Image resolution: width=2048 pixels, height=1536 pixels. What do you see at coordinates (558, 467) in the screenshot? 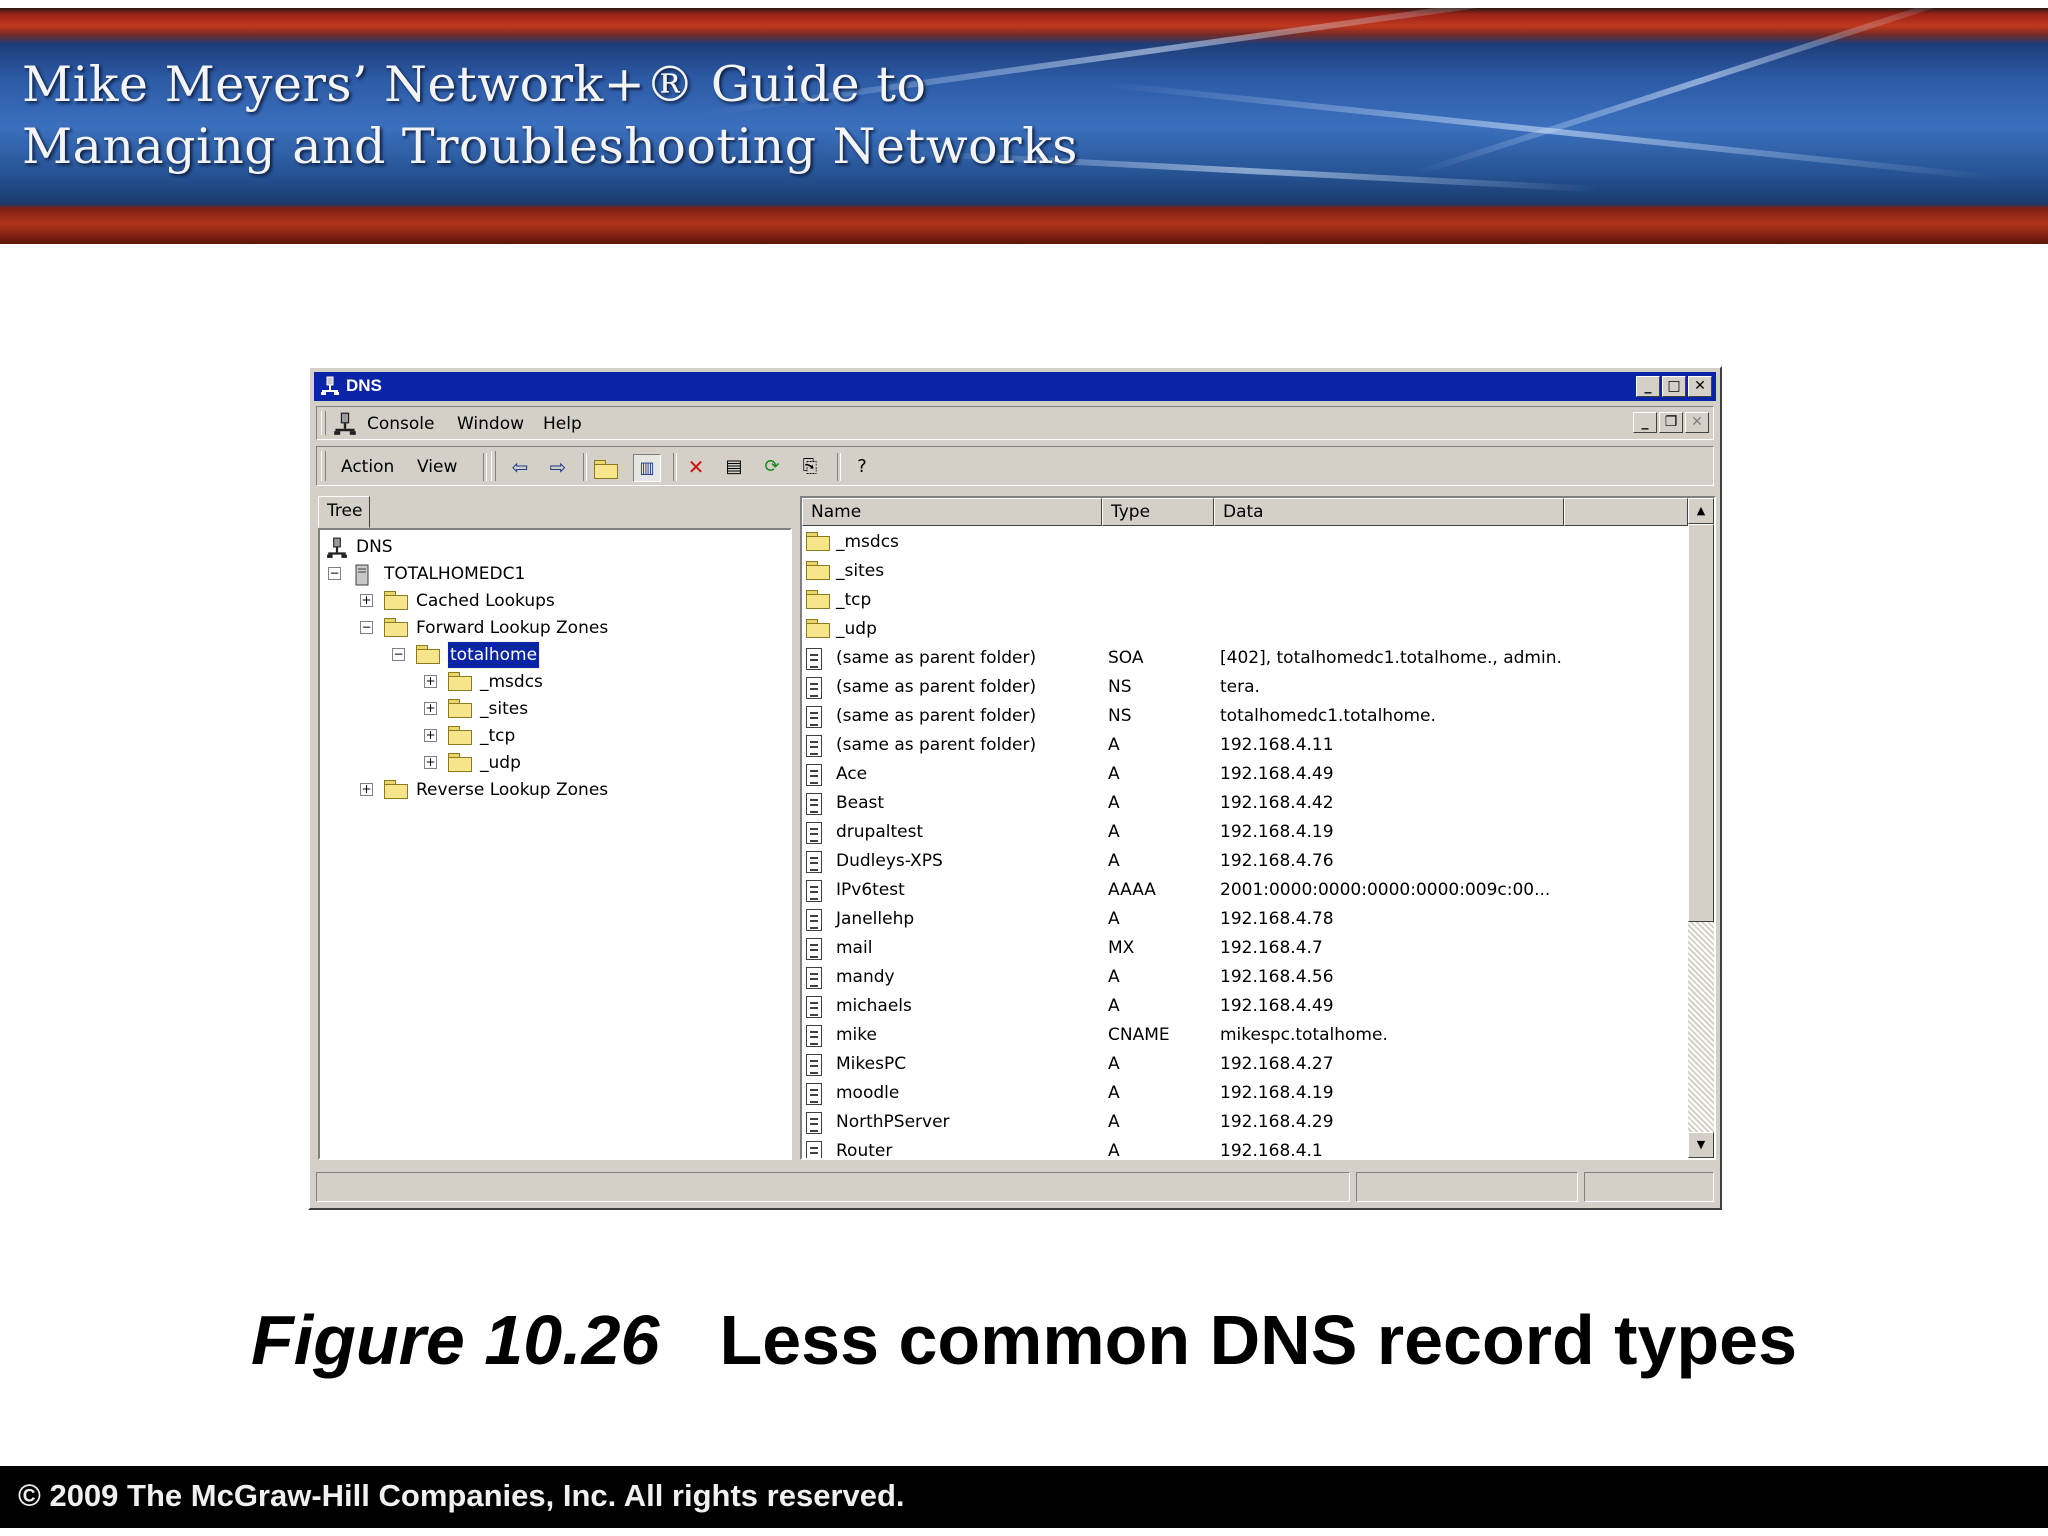
I see `forward-arrow-icon: ⇨` at bounding box center [558, 467].